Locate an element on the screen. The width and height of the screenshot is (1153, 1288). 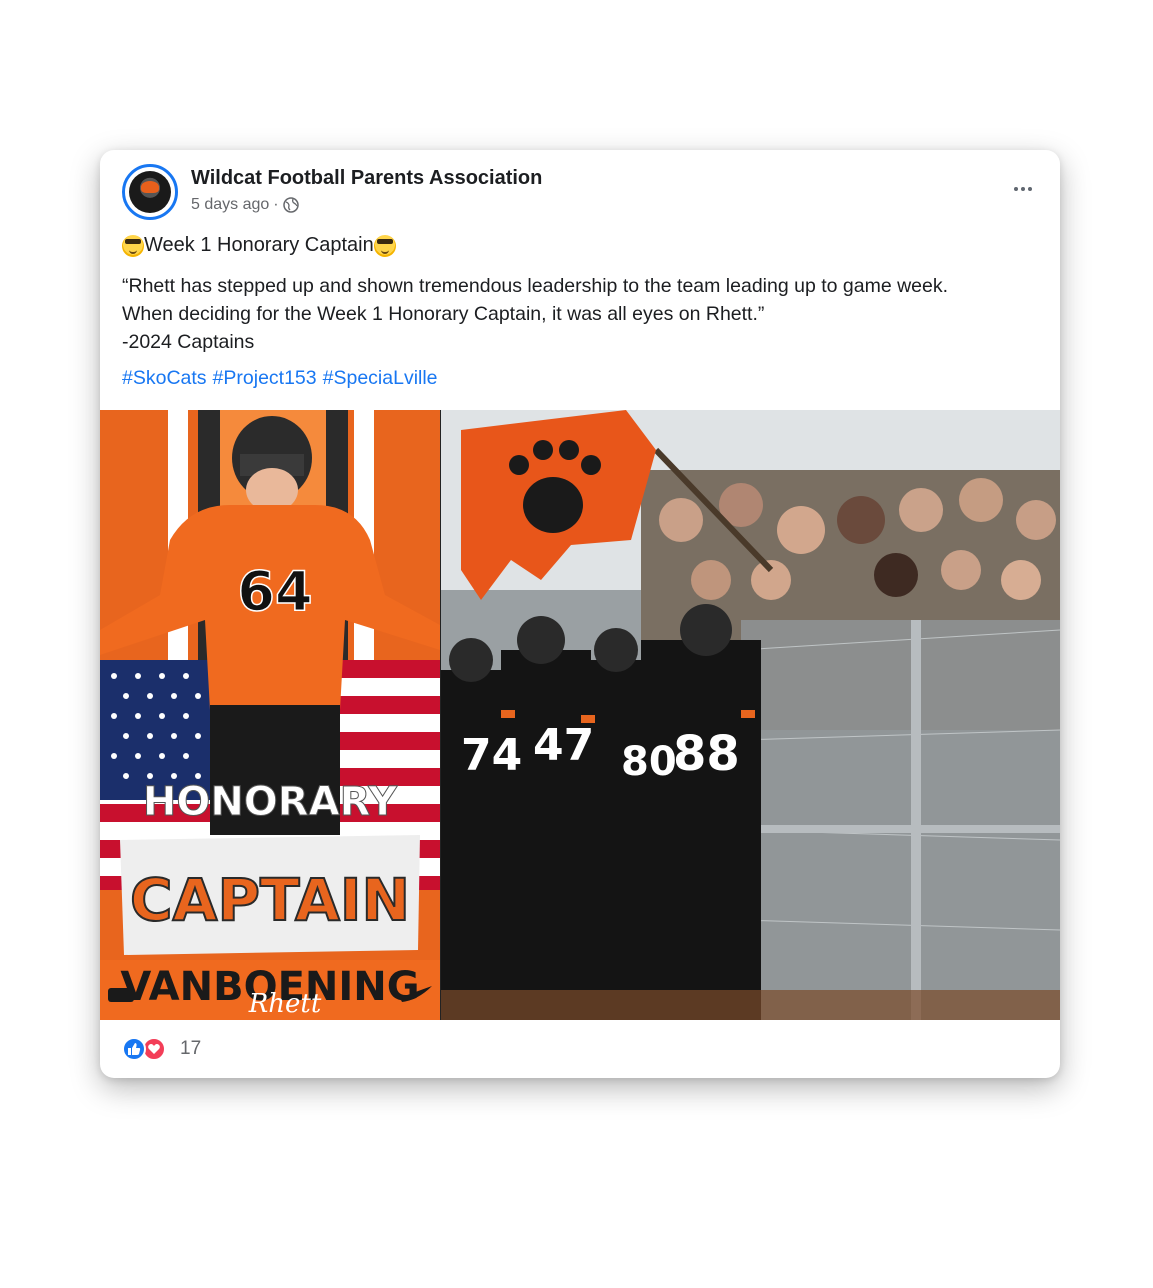
like-reaction-icon is located at coordinates (134, 1049).